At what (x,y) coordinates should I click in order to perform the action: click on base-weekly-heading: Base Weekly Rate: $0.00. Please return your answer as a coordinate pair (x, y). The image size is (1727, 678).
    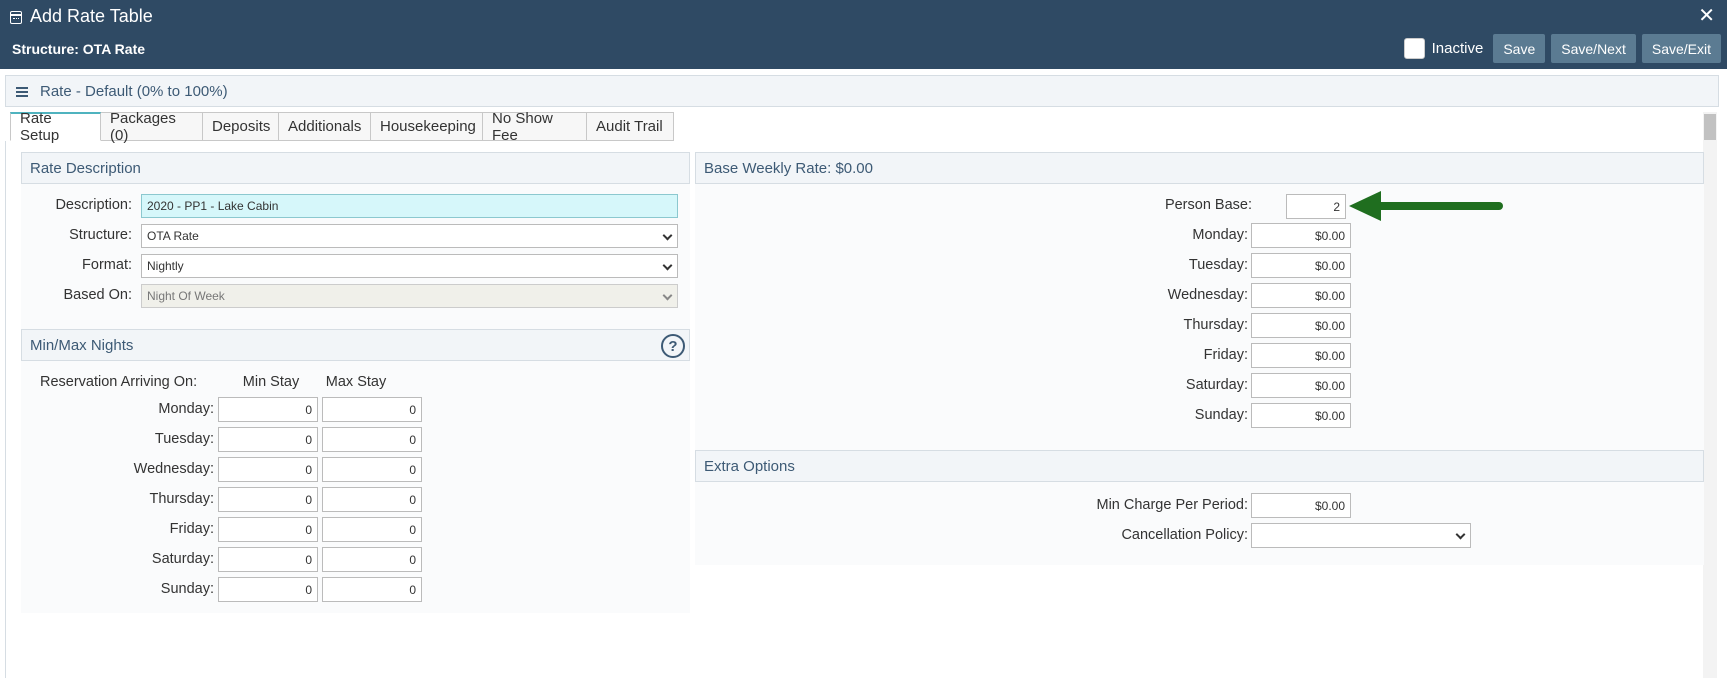
    Looking at the image, I should click on (1199, 168).